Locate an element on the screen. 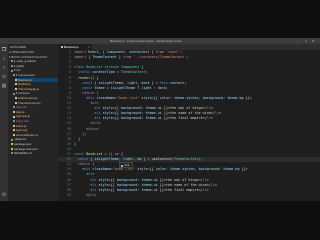  search-icon: ⌕ is located at coordinates (4, 59).